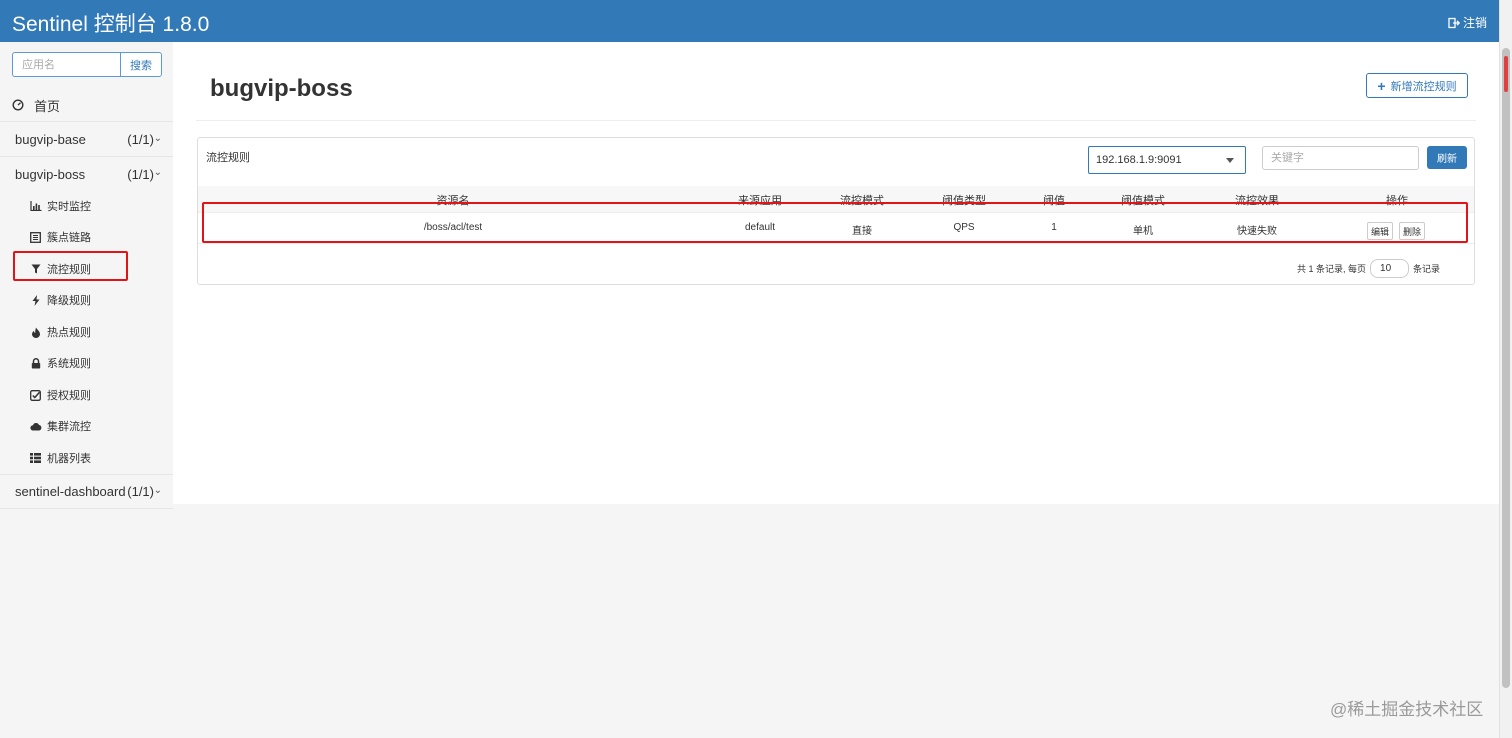 This screenshot has height=738, width=1512. What do you see at coordinates (69, 207) in the screenshot?
I see `menu-label: 实时监控` at bounding box center [69, 207].